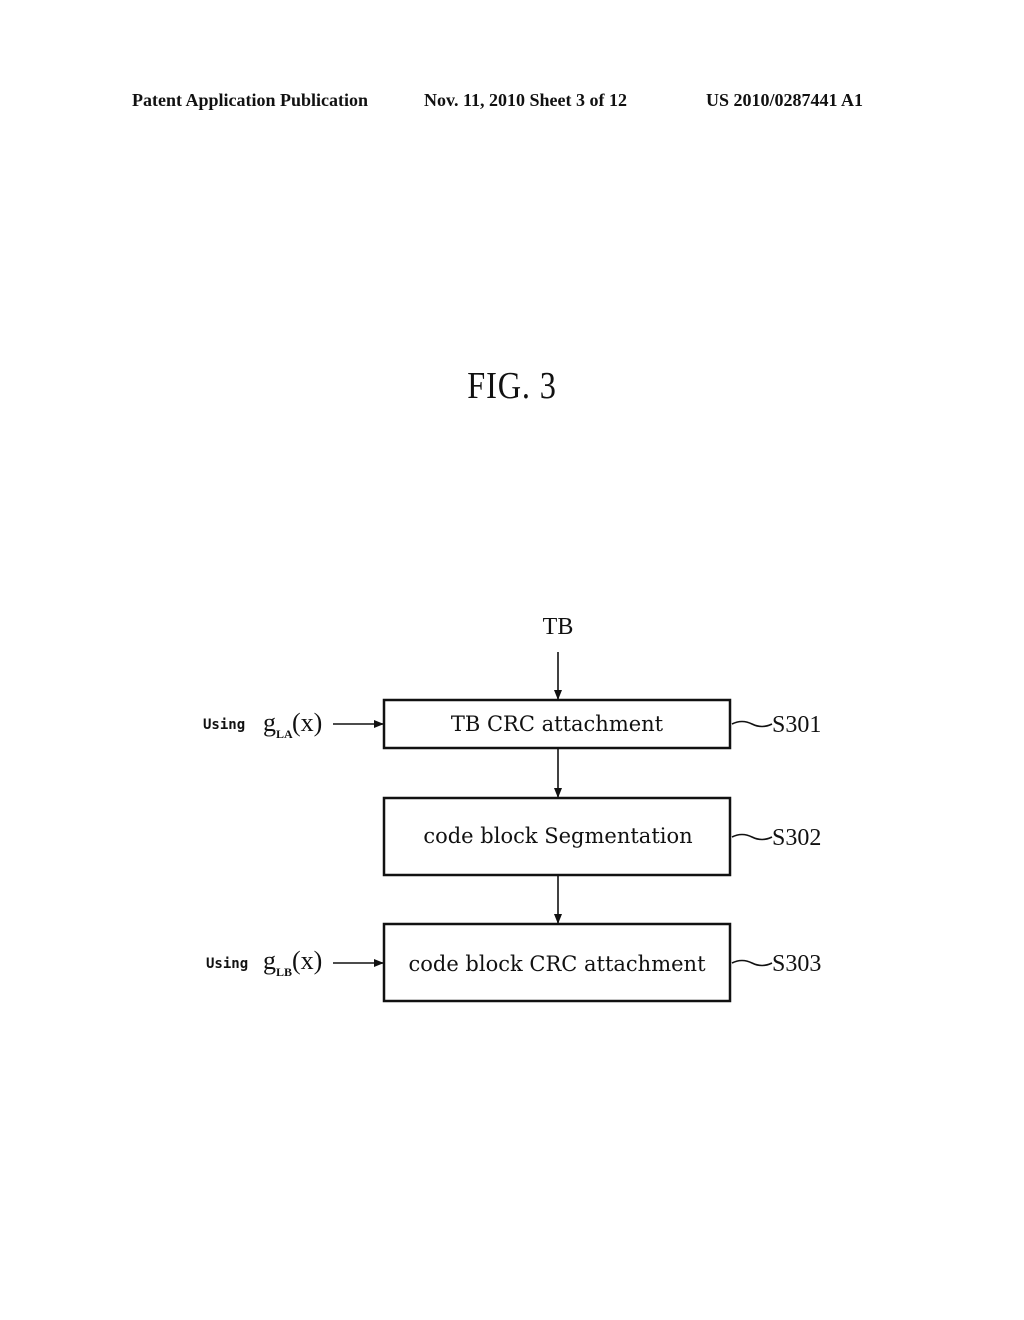  I want to click on input-label-tb: TB, so click(558, 627).